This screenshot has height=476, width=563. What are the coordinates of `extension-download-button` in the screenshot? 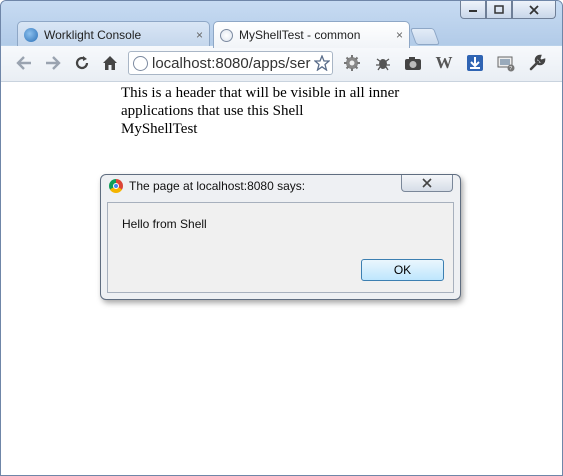 It's located at (475, 63).